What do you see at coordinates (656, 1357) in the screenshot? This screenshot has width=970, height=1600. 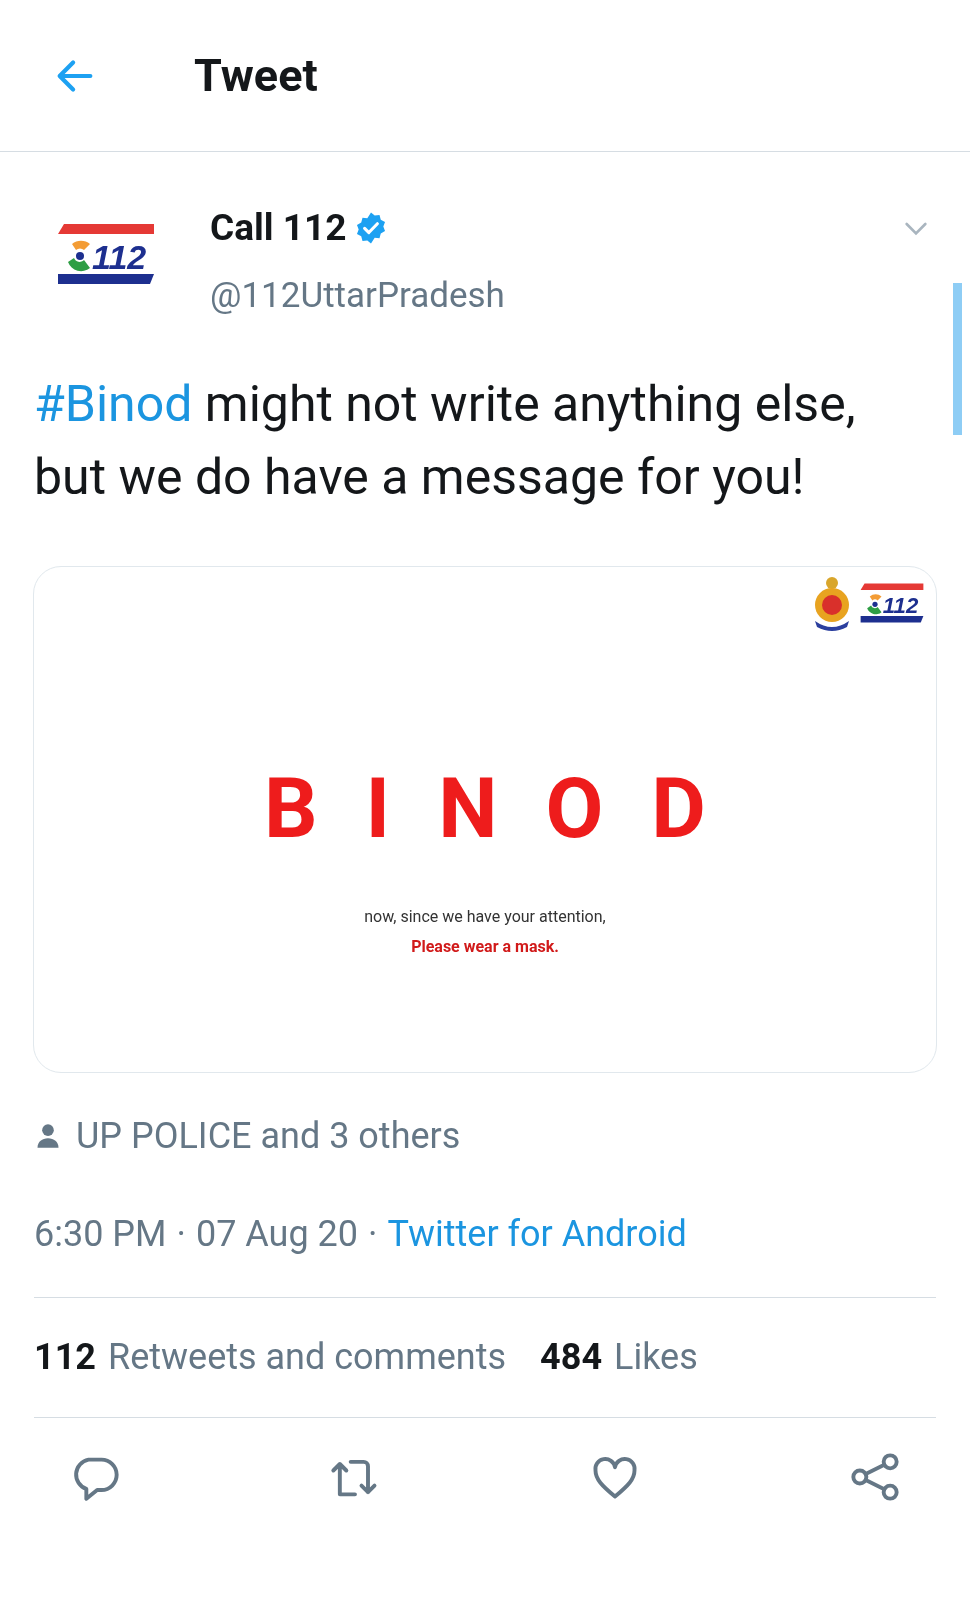 I see `stat-label: Likes` at bounding box center [656, 1357].